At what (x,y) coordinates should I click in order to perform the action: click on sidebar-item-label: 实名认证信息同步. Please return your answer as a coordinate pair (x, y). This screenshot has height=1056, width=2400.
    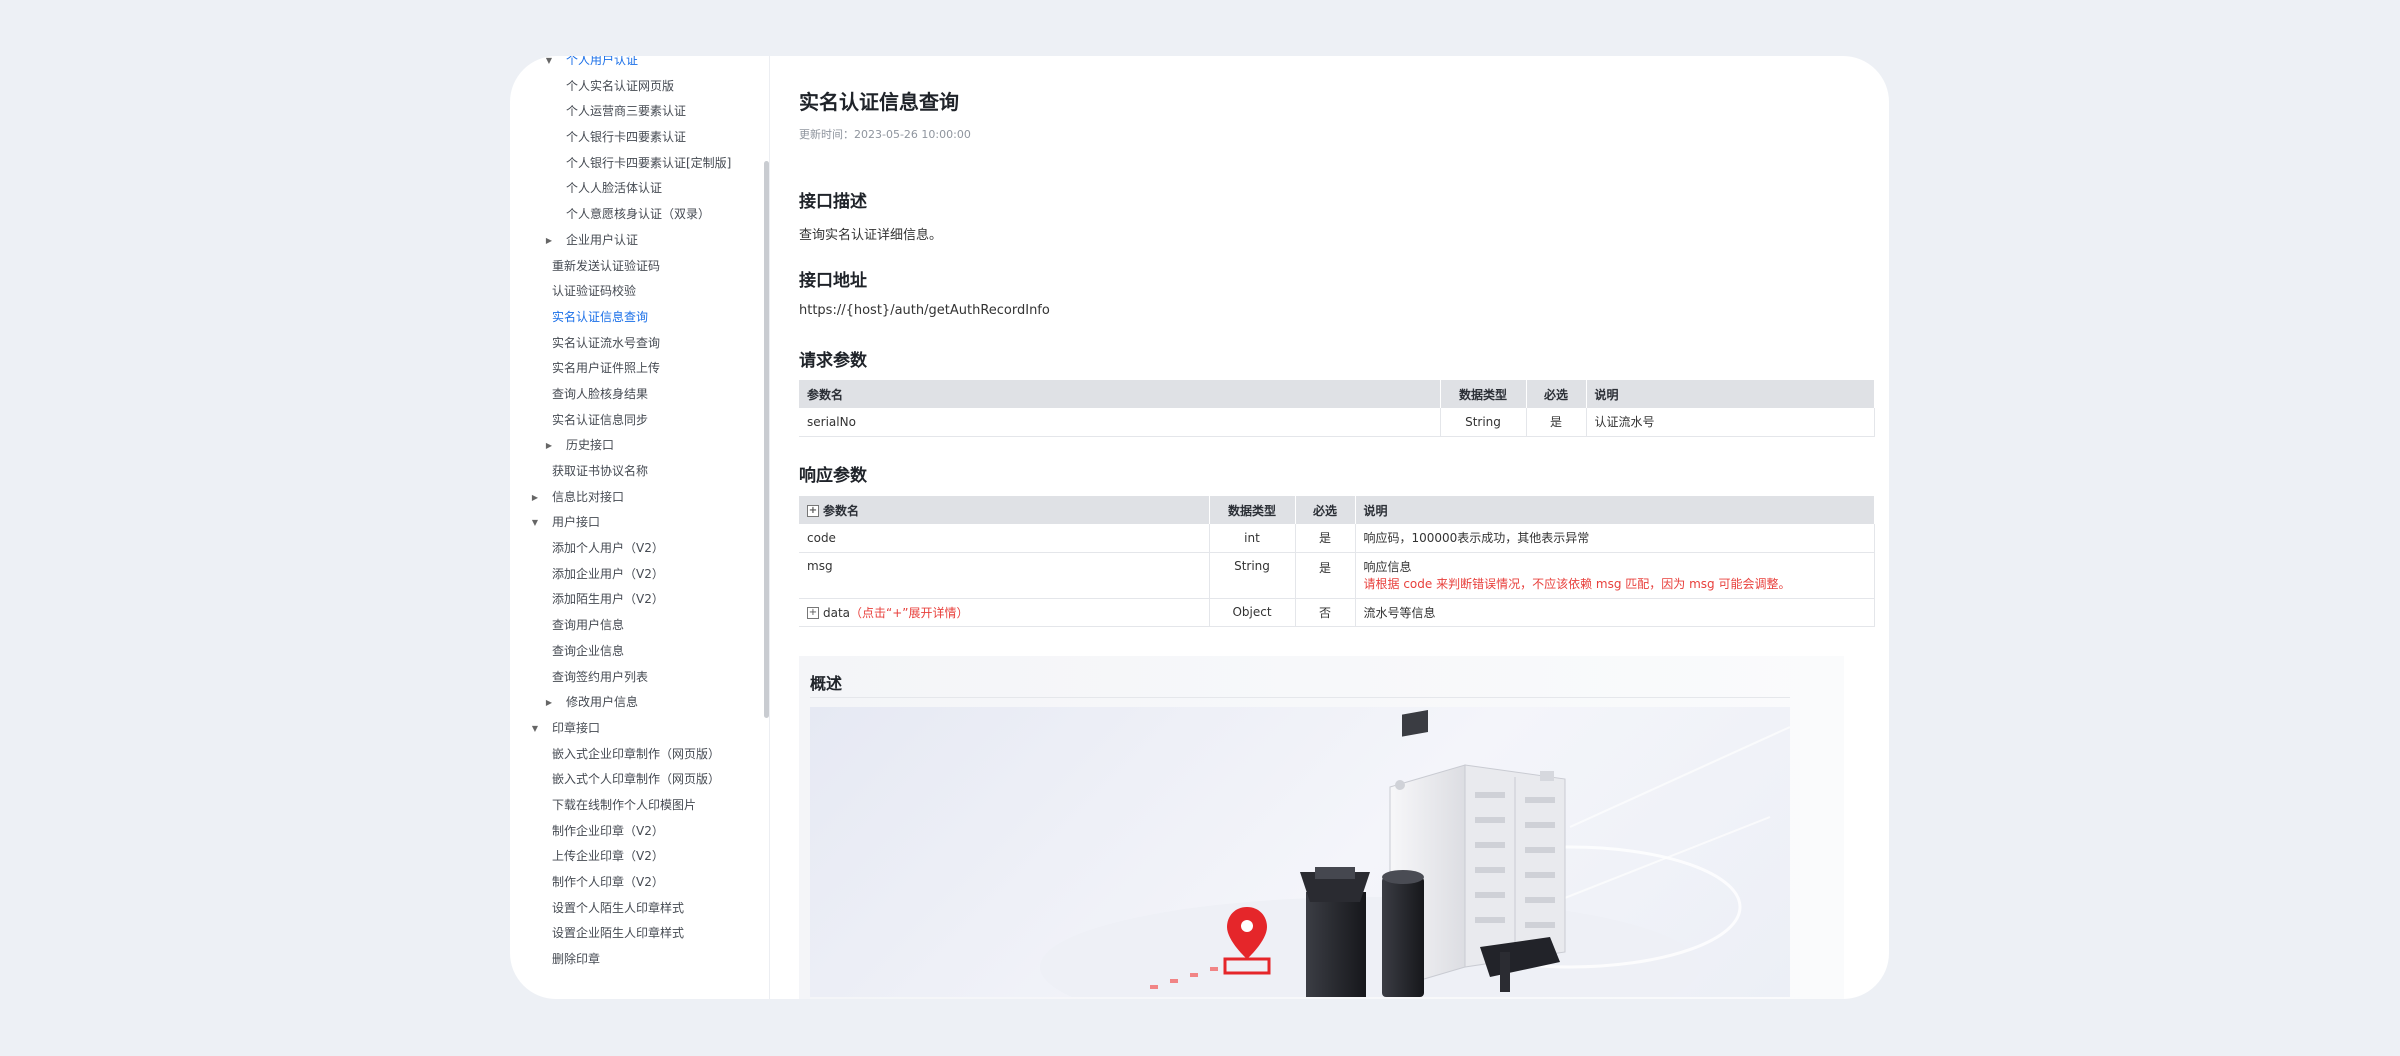
    Looking at the image, I should click on (600, 419).